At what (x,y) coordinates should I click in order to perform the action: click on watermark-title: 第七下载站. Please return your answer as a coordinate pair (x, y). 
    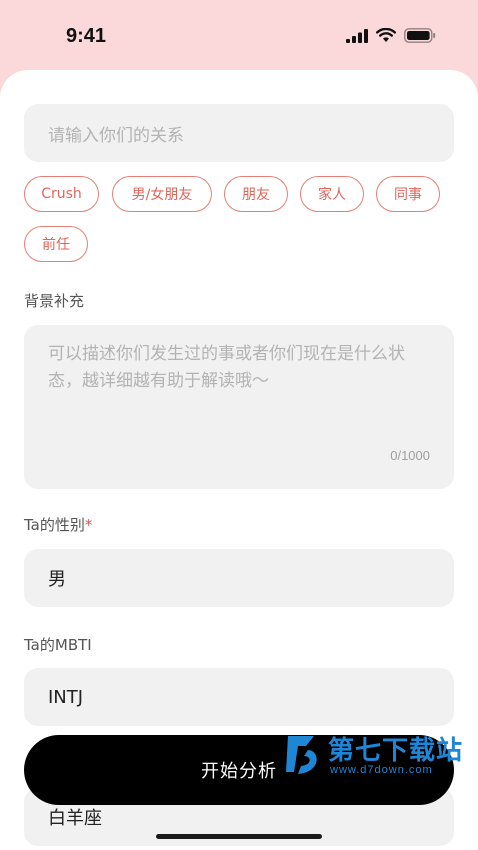
    Looking at the image, I should click on (396, 751).